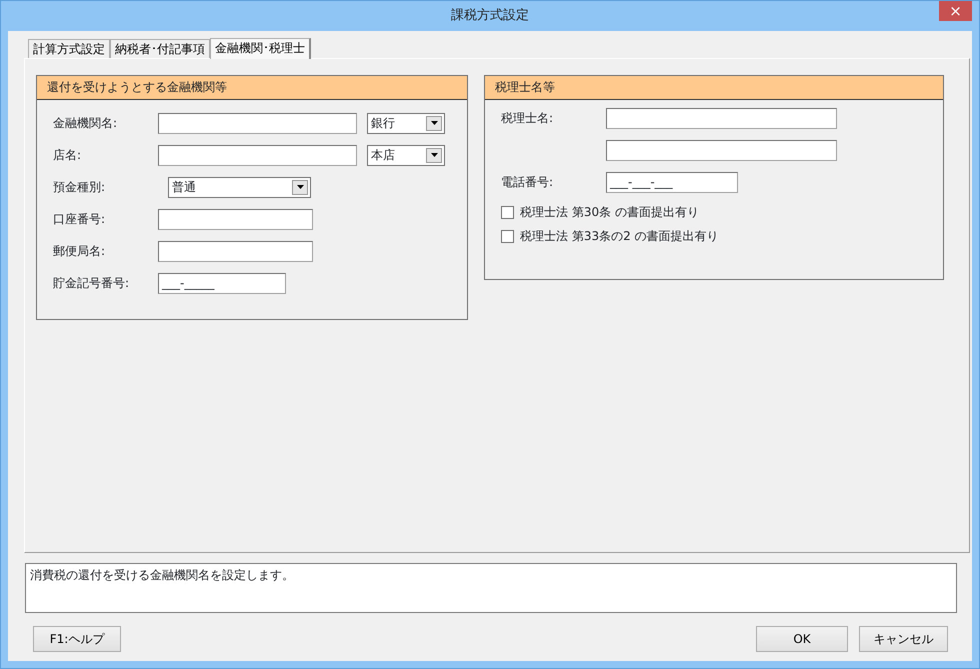 The image size is (980, 669). I want to click on field-label: 貯金記号番号:, so click(91, 283).